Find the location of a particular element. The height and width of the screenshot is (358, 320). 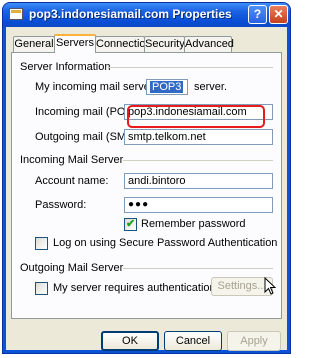

ok-button: OK is located at coordinates (130, 341).